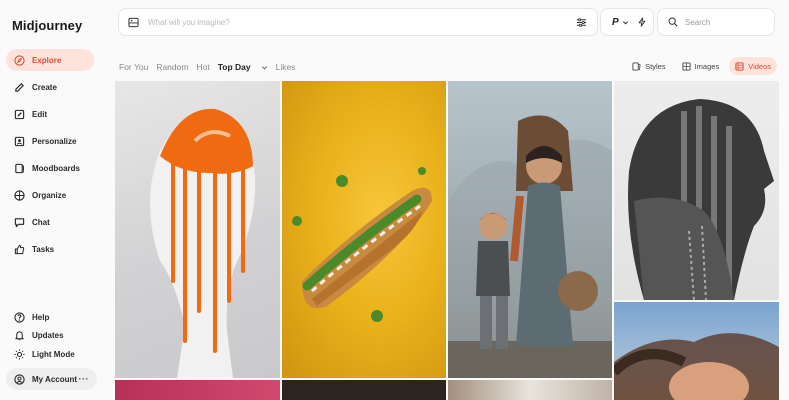 Image resolution: width=789 pixels, height=400 pixels. I want to click on bell-icon, so click(19, 335).